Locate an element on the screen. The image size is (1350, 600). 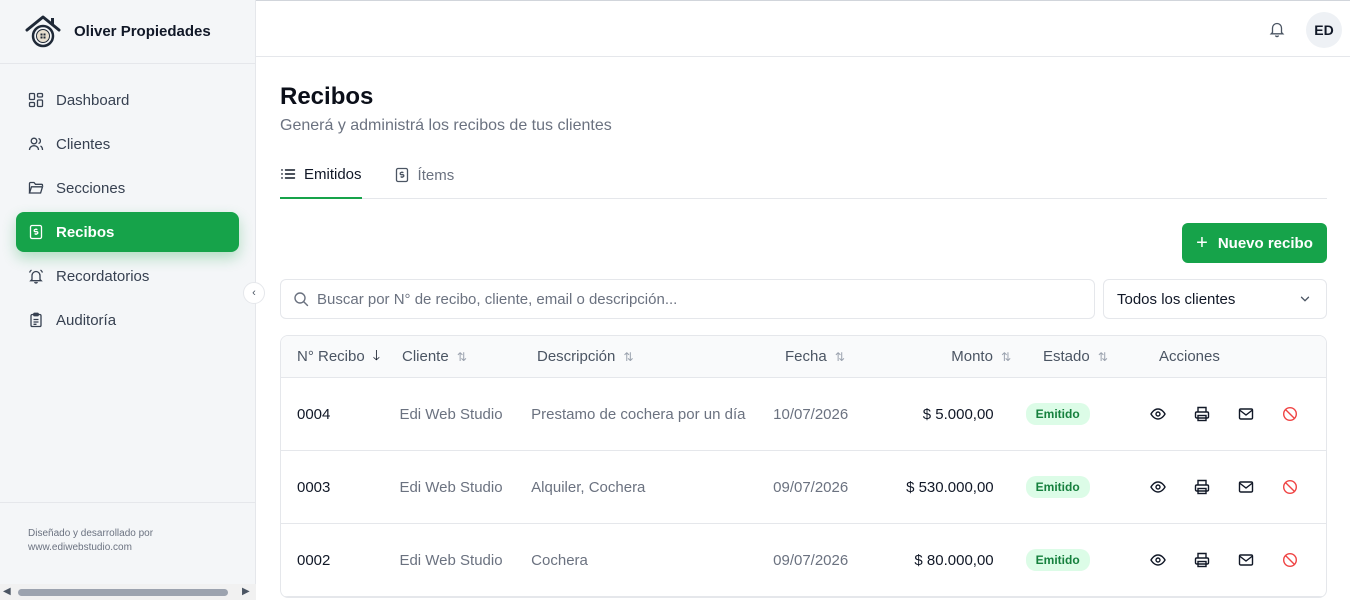
sidebar-item-label: Auditoría is located at coordinates (86, 320).